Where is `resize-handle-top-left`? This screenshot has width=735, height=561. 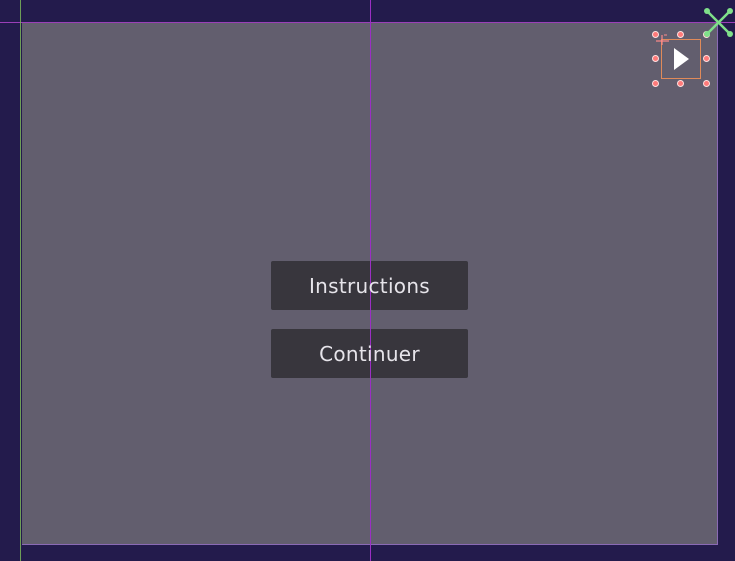
resize-handle-top-left is located at coordinates (655, 34).